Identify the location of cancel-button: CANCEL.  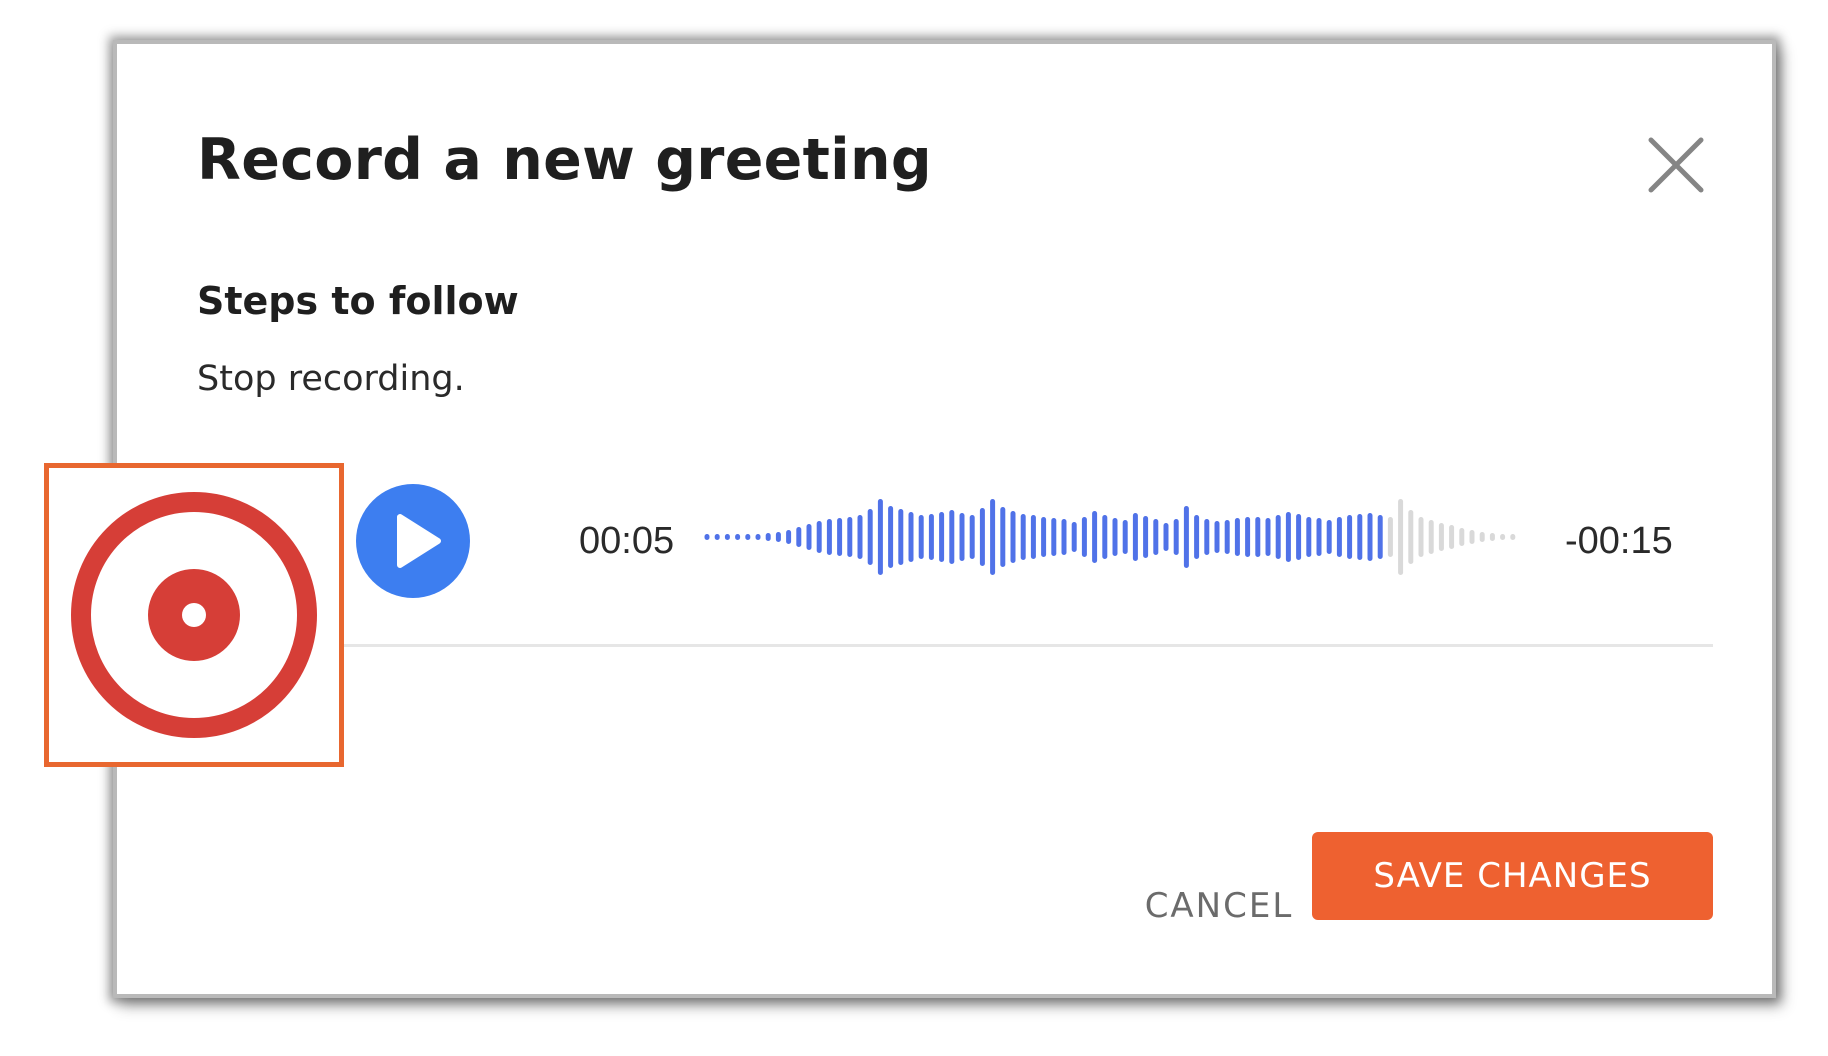
(1219, 906).